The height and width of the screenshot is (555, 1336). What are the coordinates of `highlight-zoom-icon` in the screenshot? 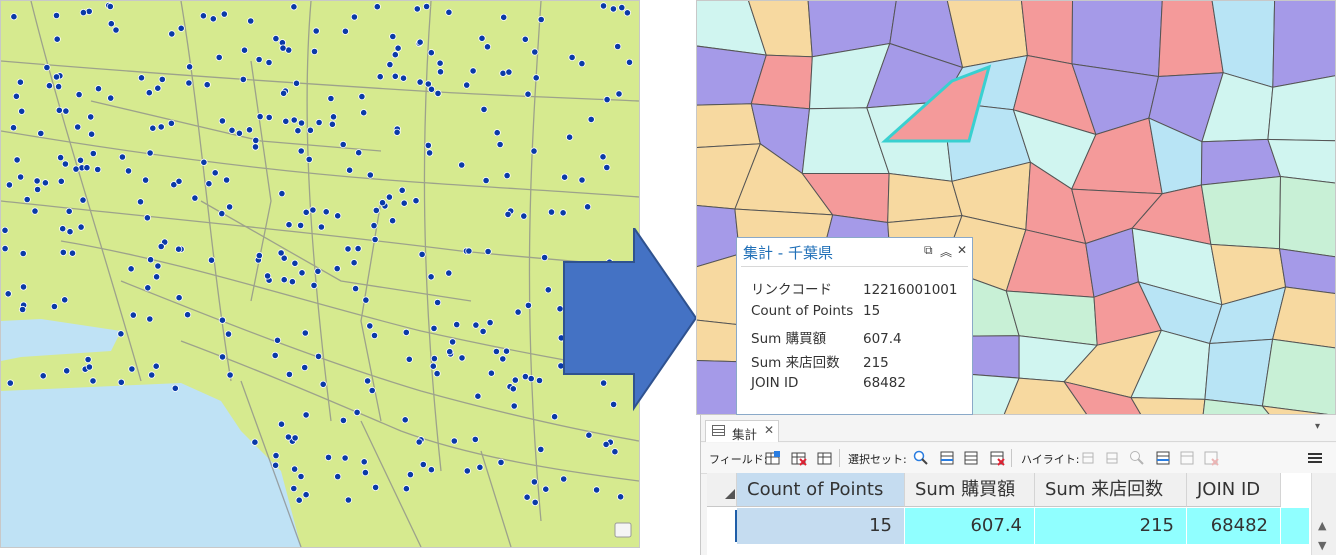 It's located at (1089, 458).